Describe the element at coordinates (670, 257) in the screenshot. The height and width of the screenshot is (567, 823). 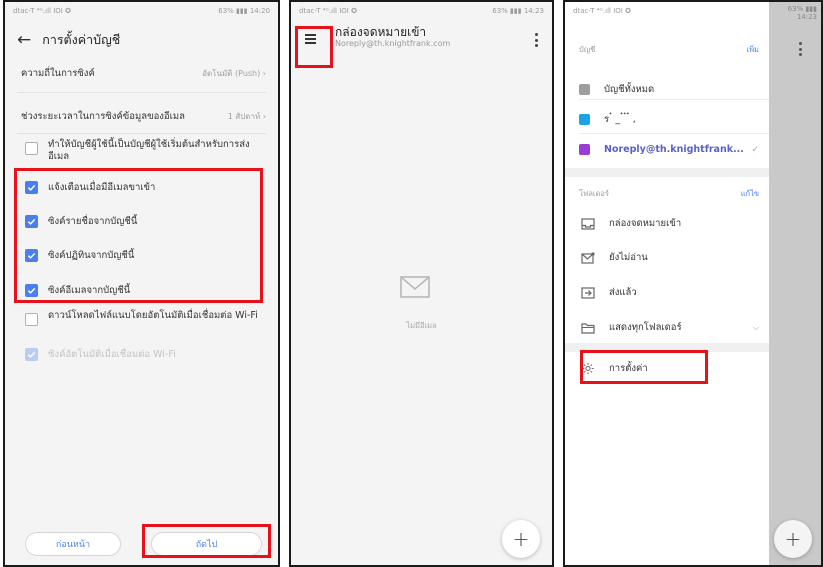
I see `folder-item-unread: ยังไม่อ่าน` at that location.